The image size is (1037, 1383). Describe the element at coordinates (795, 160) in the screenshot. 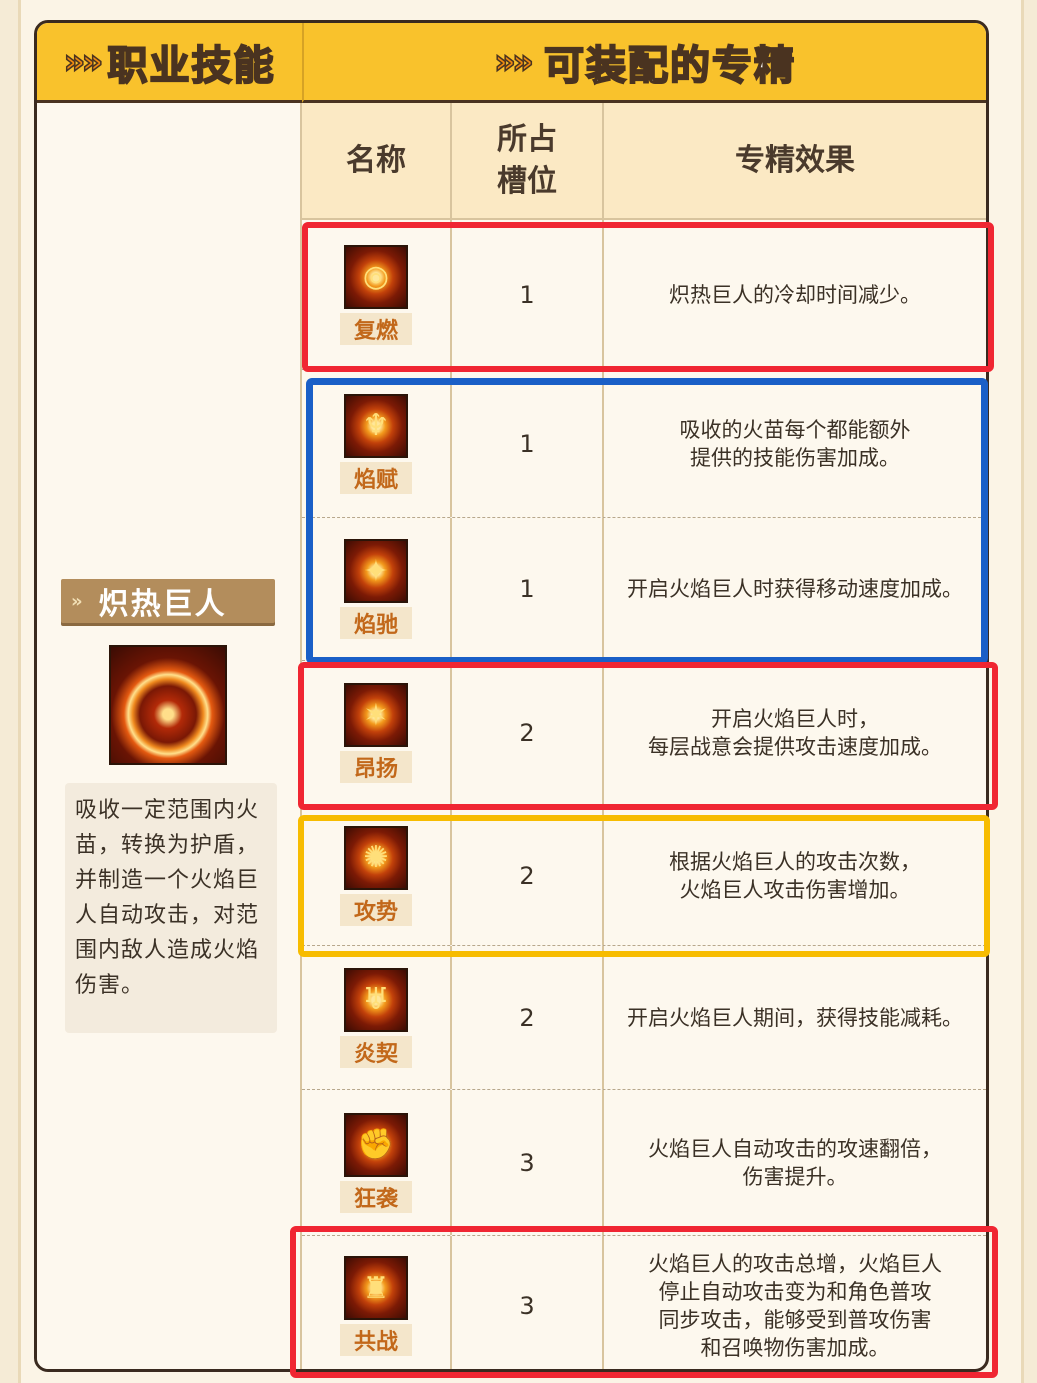

I see `column-header-effect: 专精效果` at that location.